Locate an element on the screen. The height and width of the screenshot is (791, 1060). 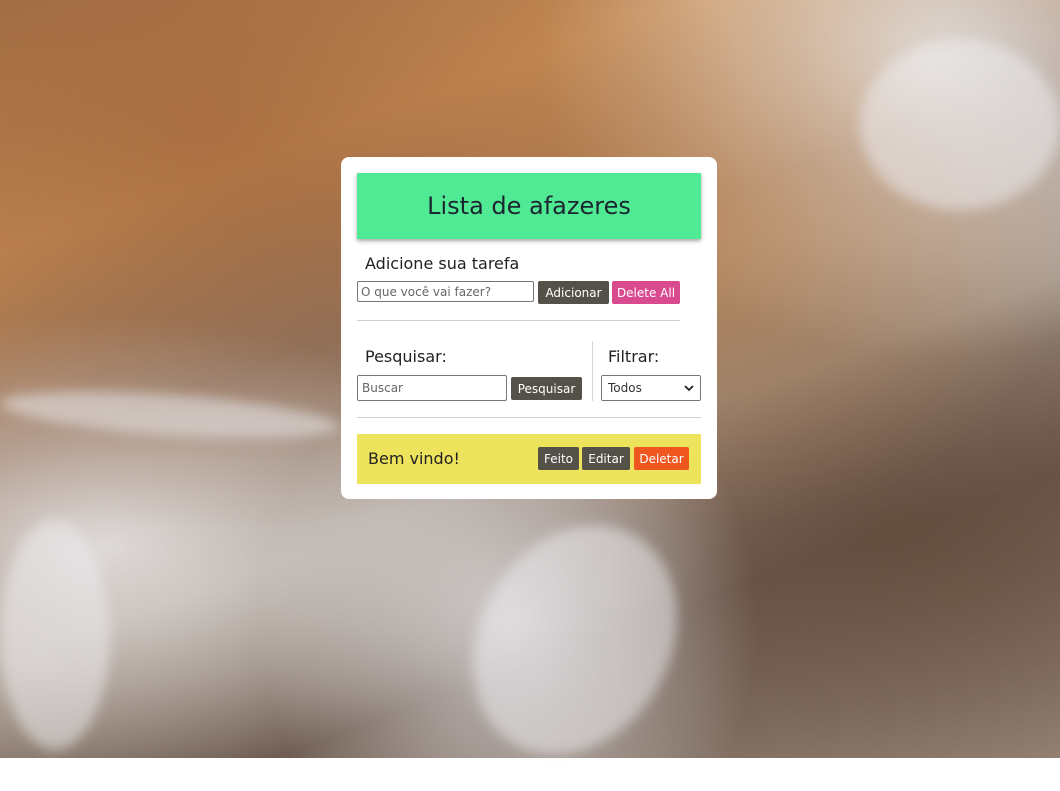
search-button: Pesquisar is located at coordinates (546, 388).